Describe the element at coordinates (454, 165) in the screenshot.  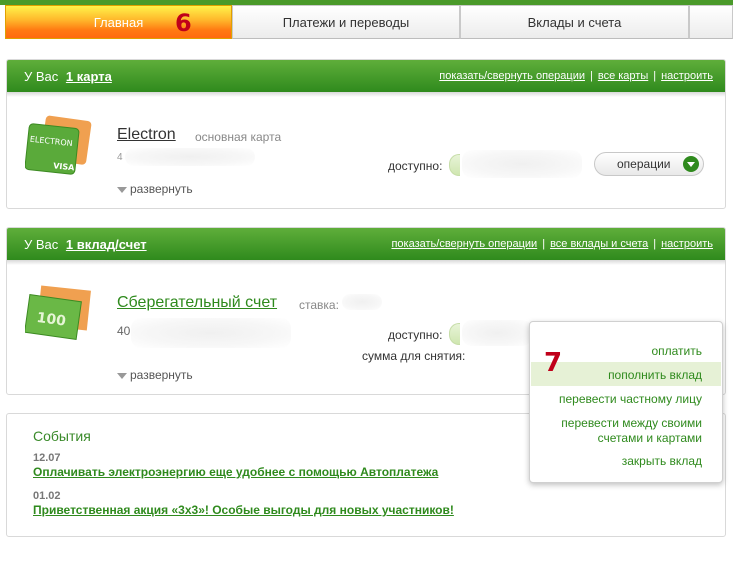
I see `card-balance-pill` at that location.